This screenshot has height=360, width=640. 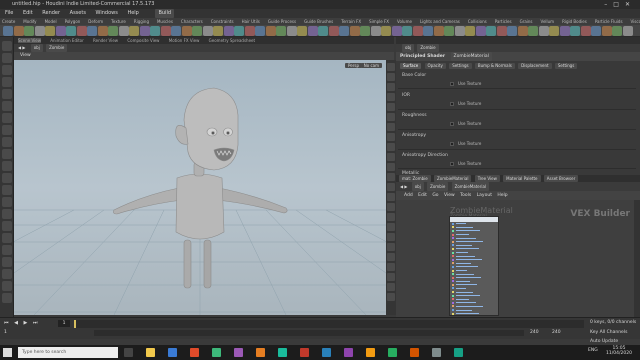 What do you see at coordinates (465, 143) in the screenshot?
I see `anisotropy-use-texture: Use Texture` at bounding box center [465, 143].